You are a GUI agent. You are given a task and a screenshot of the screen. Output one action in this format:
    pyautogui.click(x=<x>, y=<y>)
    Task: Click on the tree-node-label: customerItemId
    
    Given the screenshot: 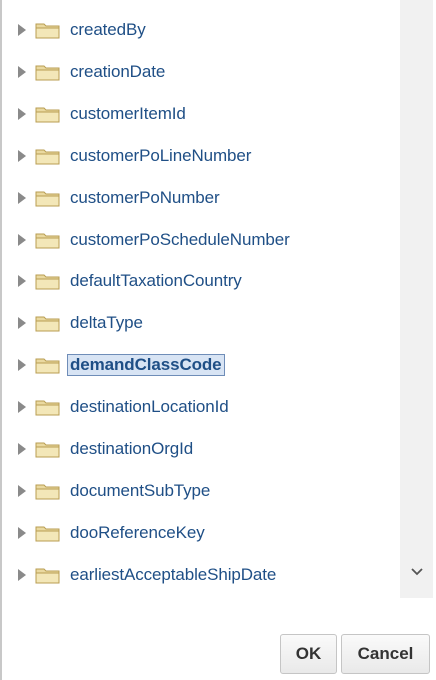 What is the action you would take?
    pyautogui.click(x=128, y=114)
    